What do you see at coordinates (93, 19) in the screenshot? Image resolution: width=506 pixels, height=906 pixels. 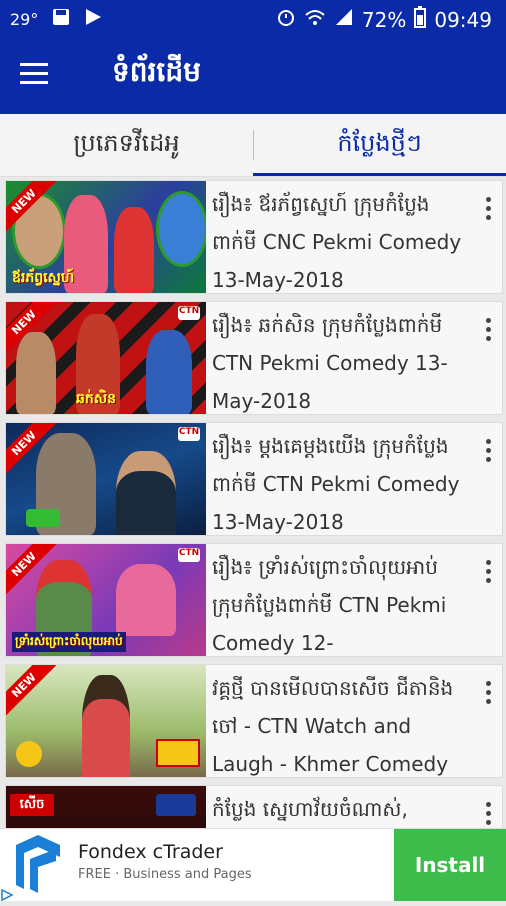 I see `play-store-icon` at bounding box center [93, 19].